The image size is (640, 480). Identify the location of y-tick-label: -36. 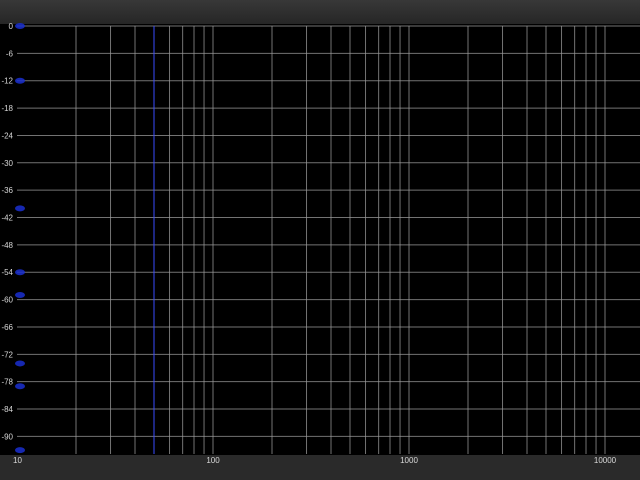
(7, 190).